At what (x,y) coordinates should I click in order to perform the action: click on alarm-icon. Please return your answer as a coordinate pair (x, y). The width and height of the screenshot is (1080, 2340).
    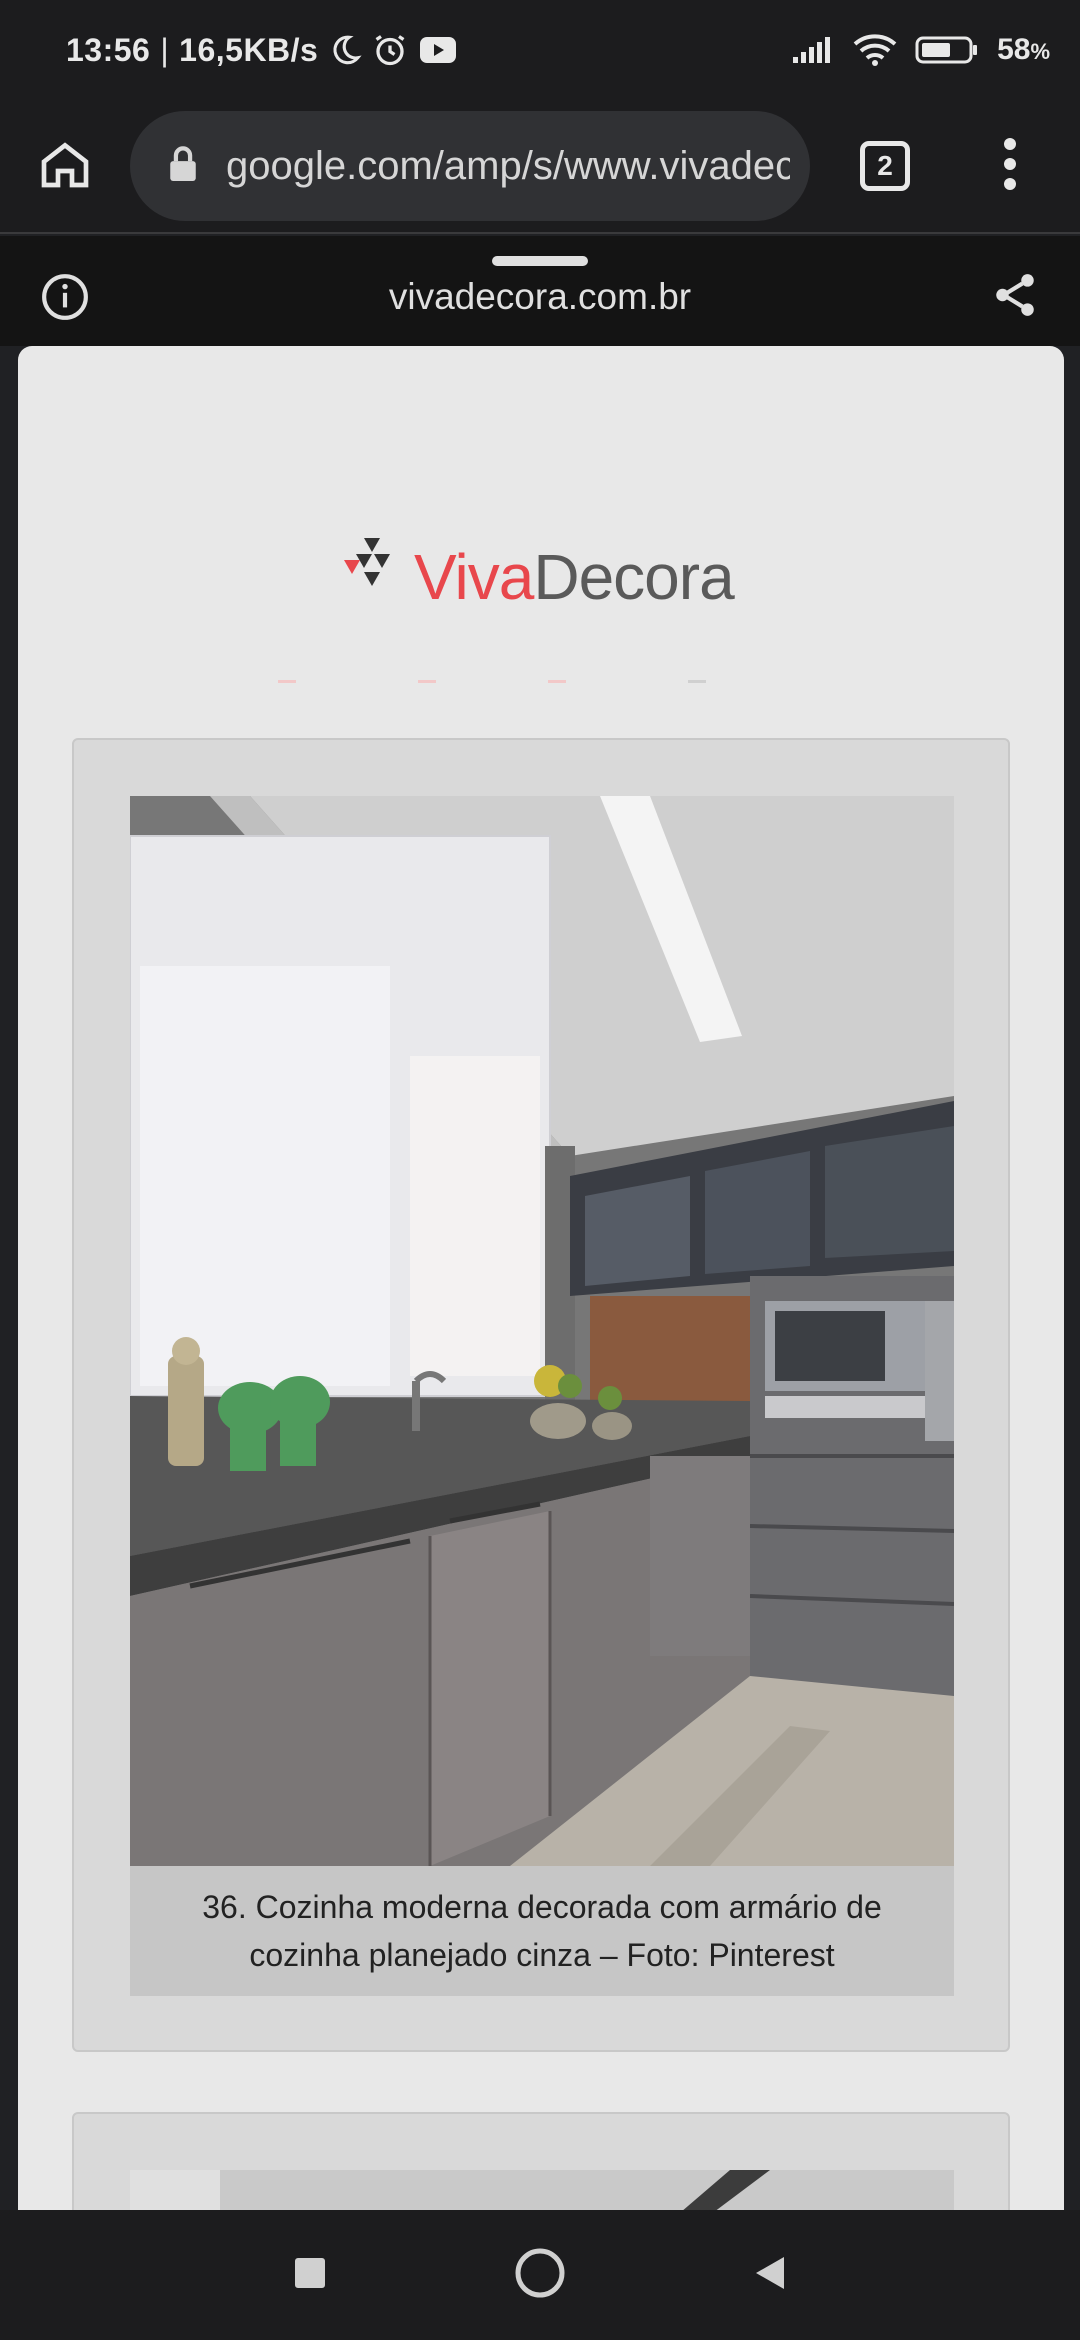
    Looking at the image, I should click on (390, 50).